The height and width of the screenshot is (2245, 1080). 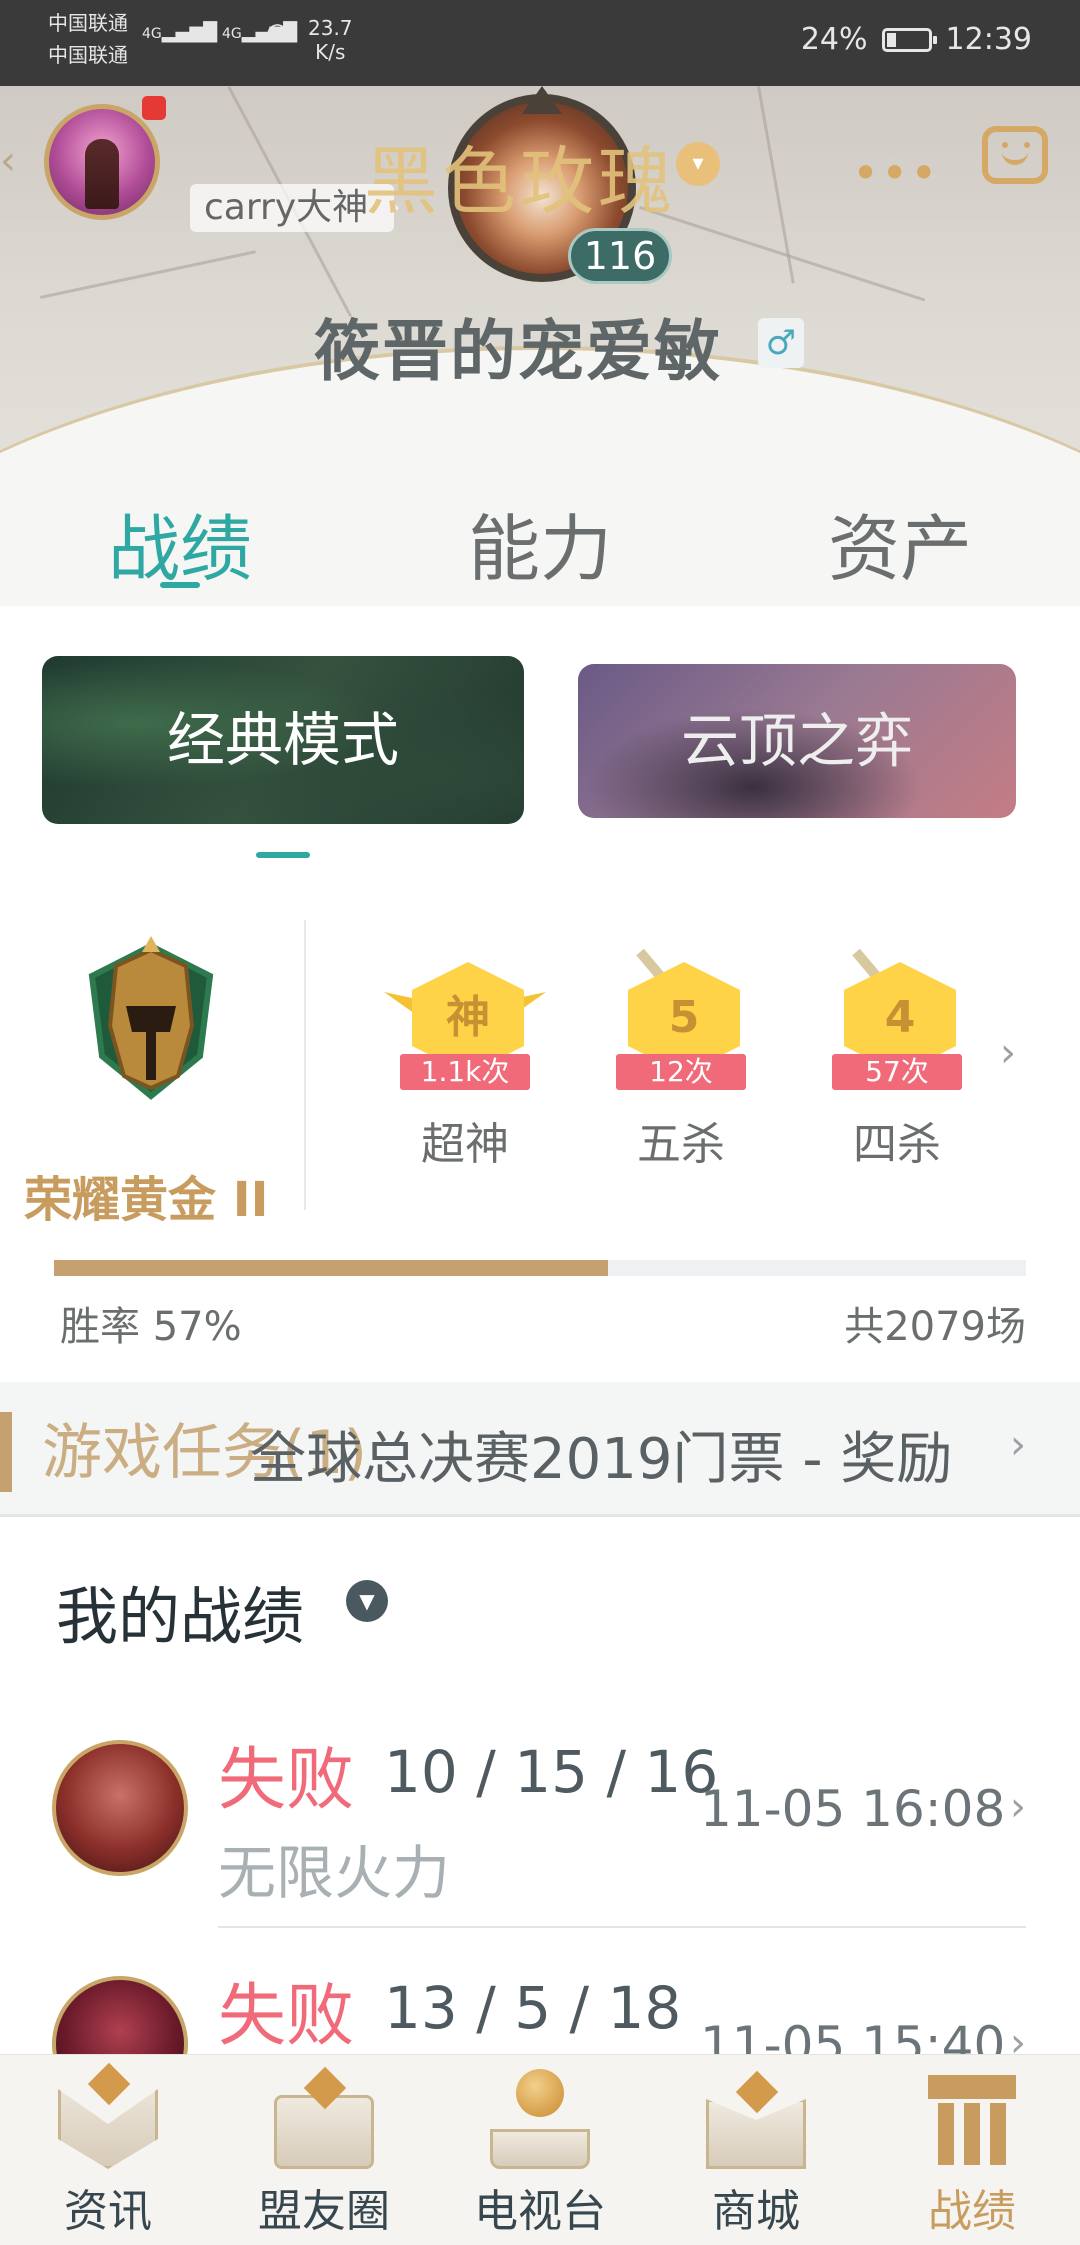 I want to click on match-mode: 无限火力, so click(x=334, y=1873).